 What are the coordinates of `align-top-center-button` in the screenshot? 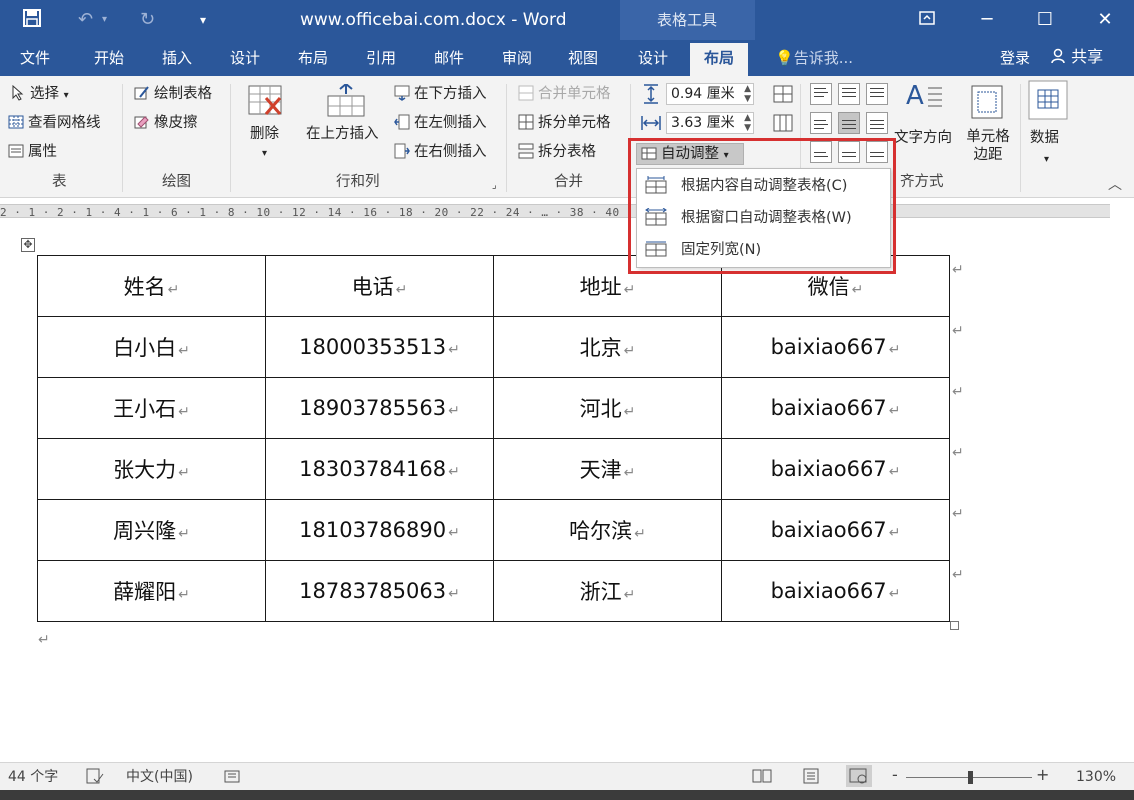 It's located at (849, 94).